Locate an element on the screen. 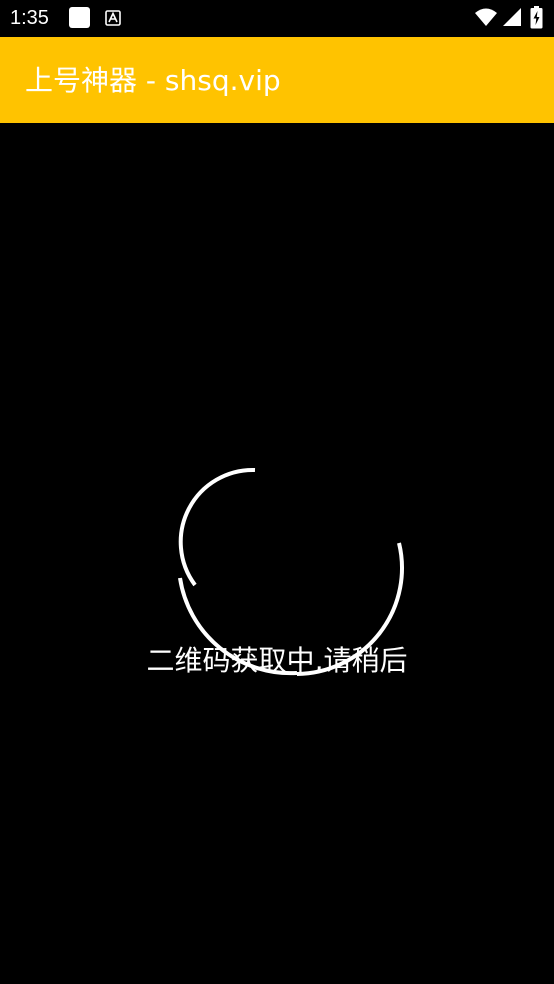  battery-charging-icon is located at coordinates (536, 17).